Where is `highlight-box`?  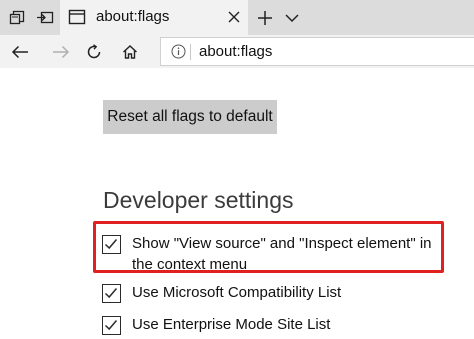
highlight-box is located at coordinates (268, 247).